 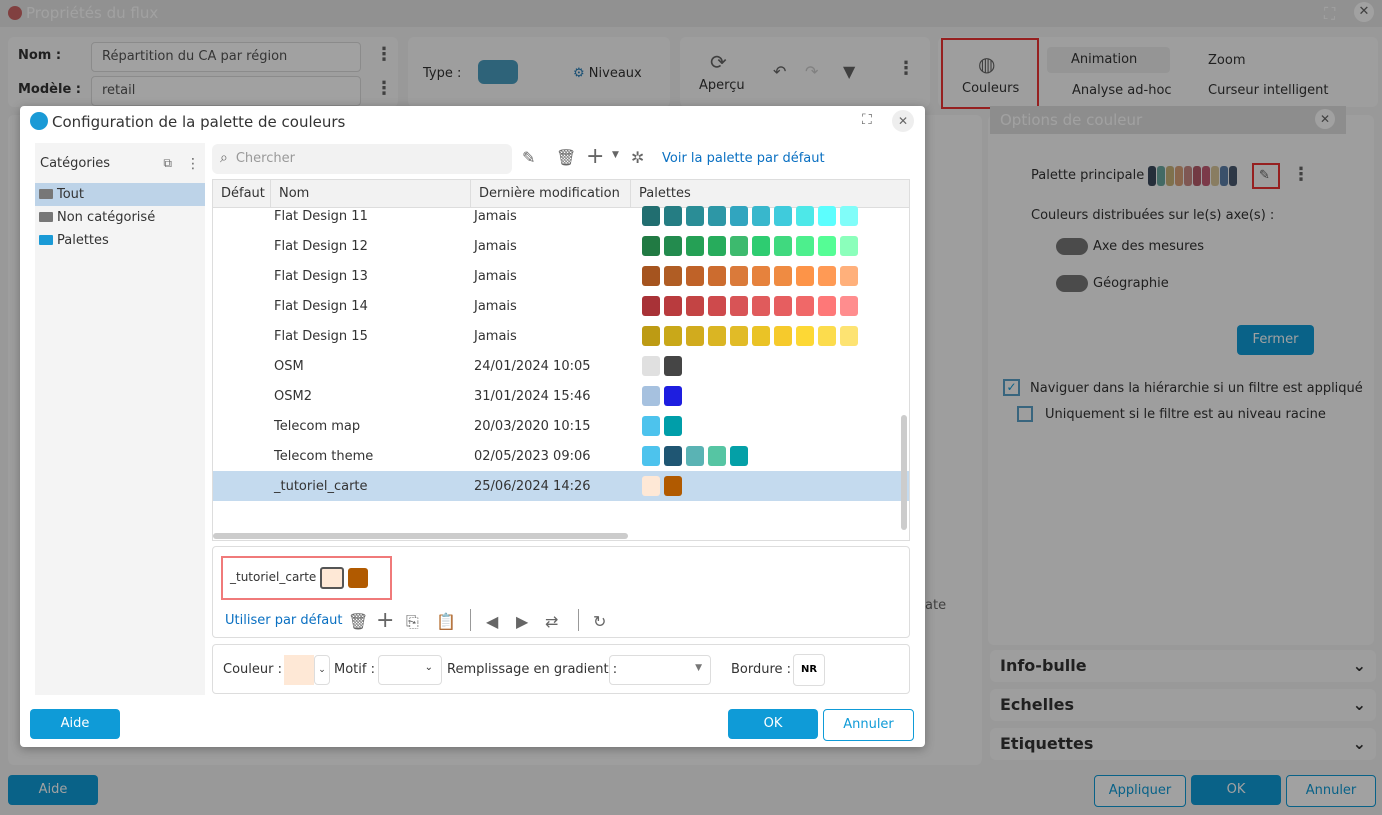 What do you see at coordinates (167, 163) in the screenshot?
I see `add-category-icon: ⧉` at bounding box center [167, 163].